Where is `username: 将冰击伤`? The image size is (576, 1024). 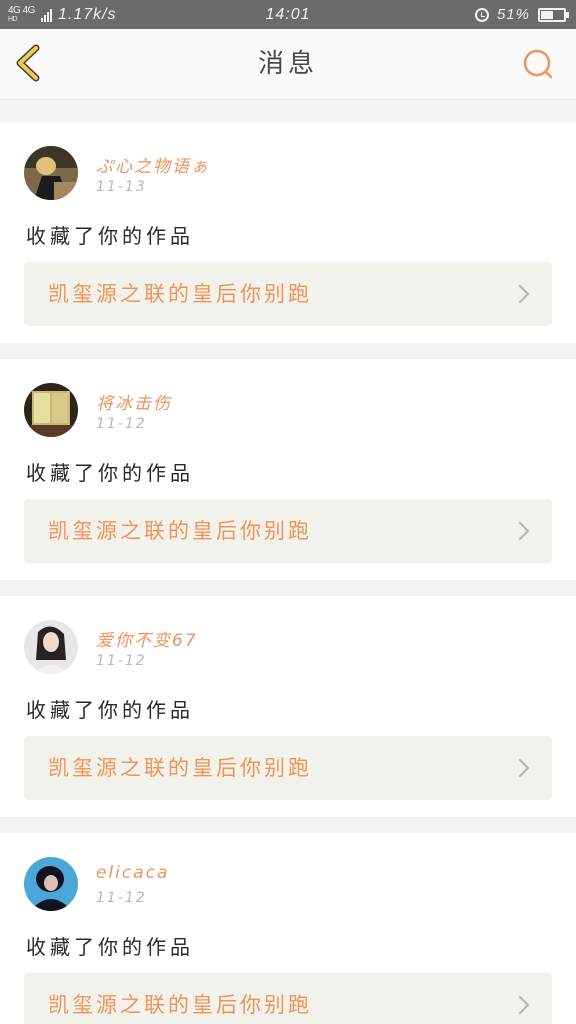
username: 将冰击伤 is located at coordinates (134, 401).